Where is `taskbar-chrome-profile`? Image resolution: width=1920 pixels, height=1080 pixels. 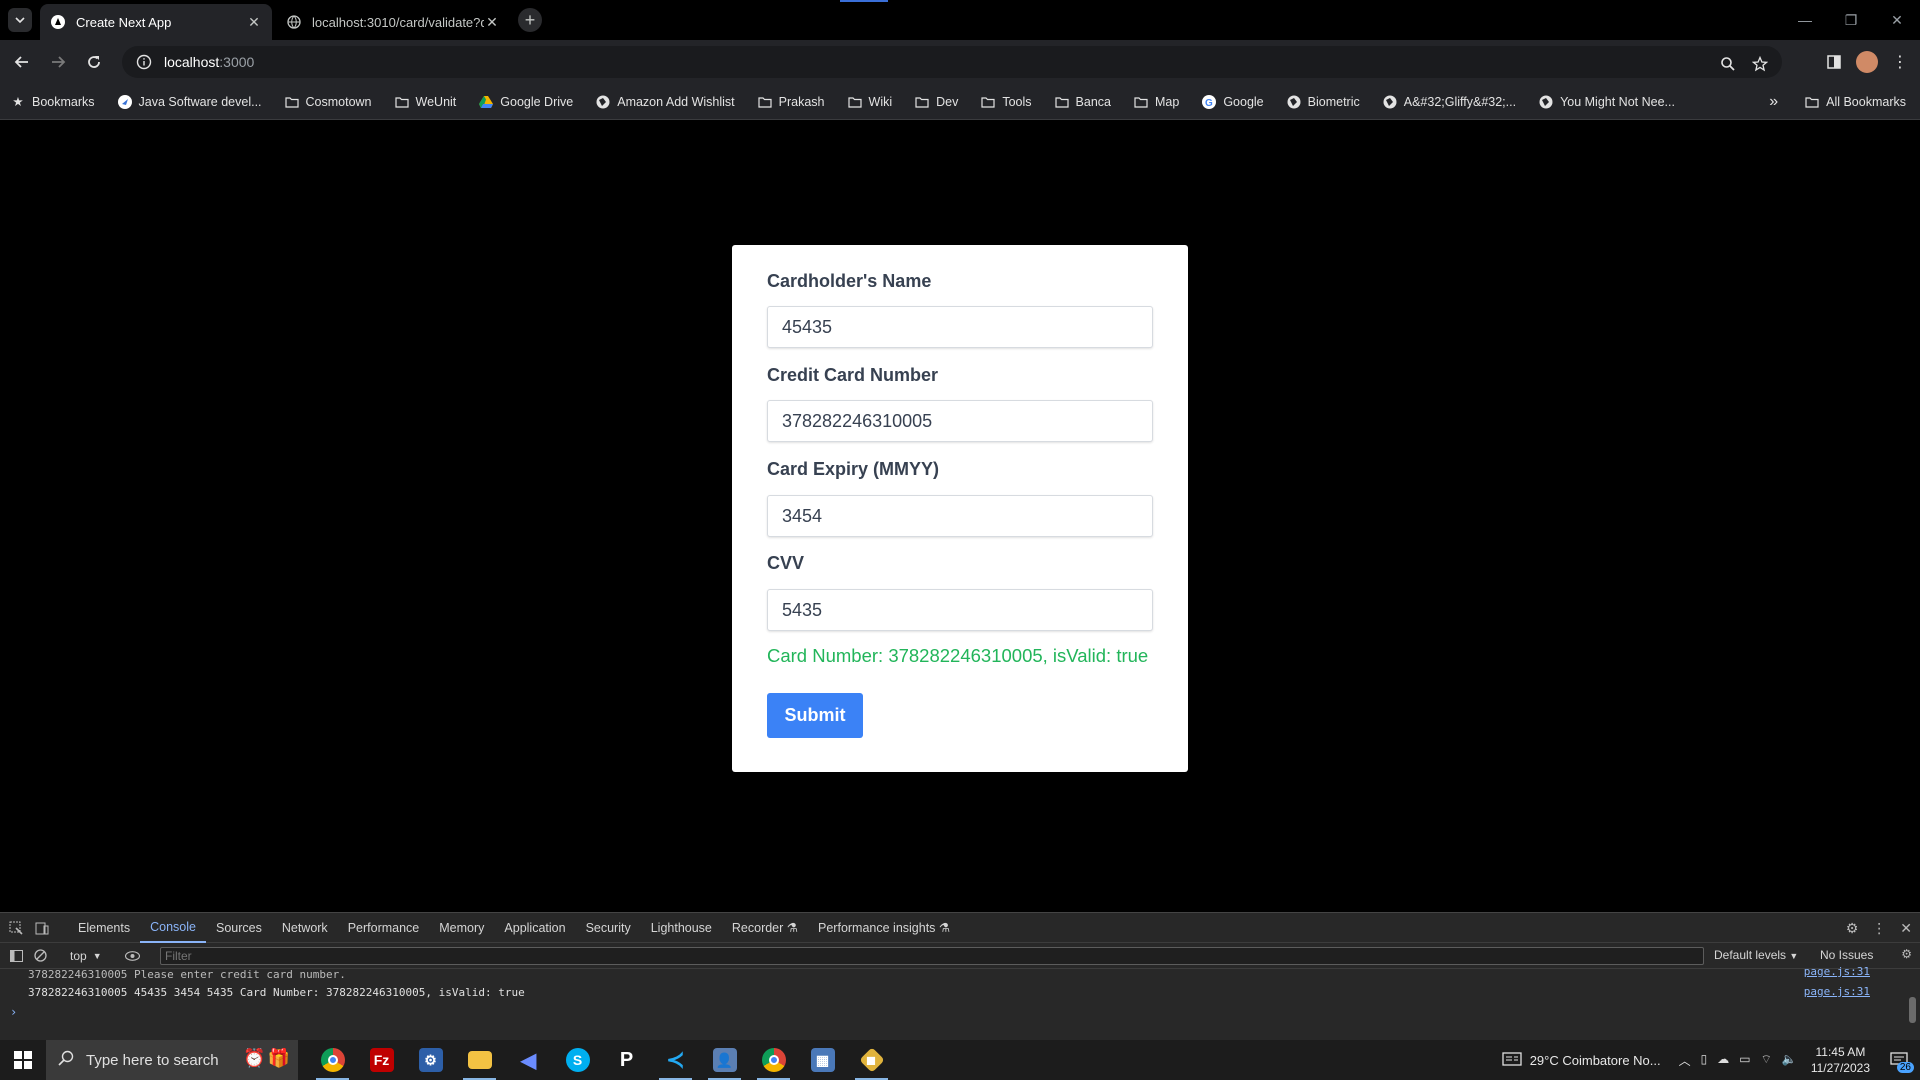 taskbar-chrome-profile is located at coordinates (773, 1060).